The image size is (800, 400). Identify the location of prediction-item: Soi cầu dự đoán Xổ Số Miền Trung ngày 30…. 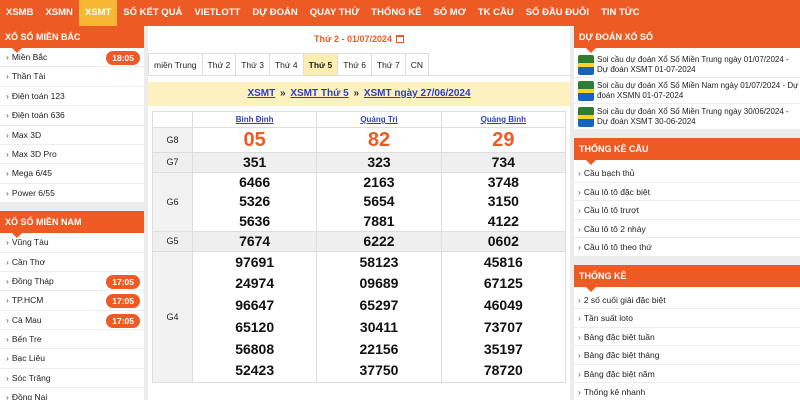
(687, 117).